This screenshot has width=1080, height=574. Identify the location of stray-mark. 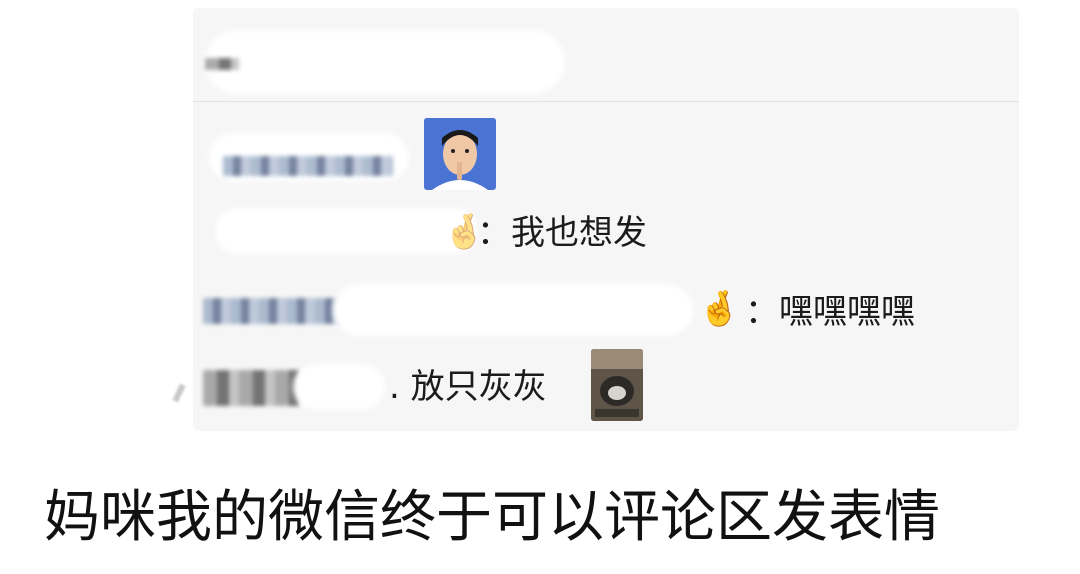
(179, 393).